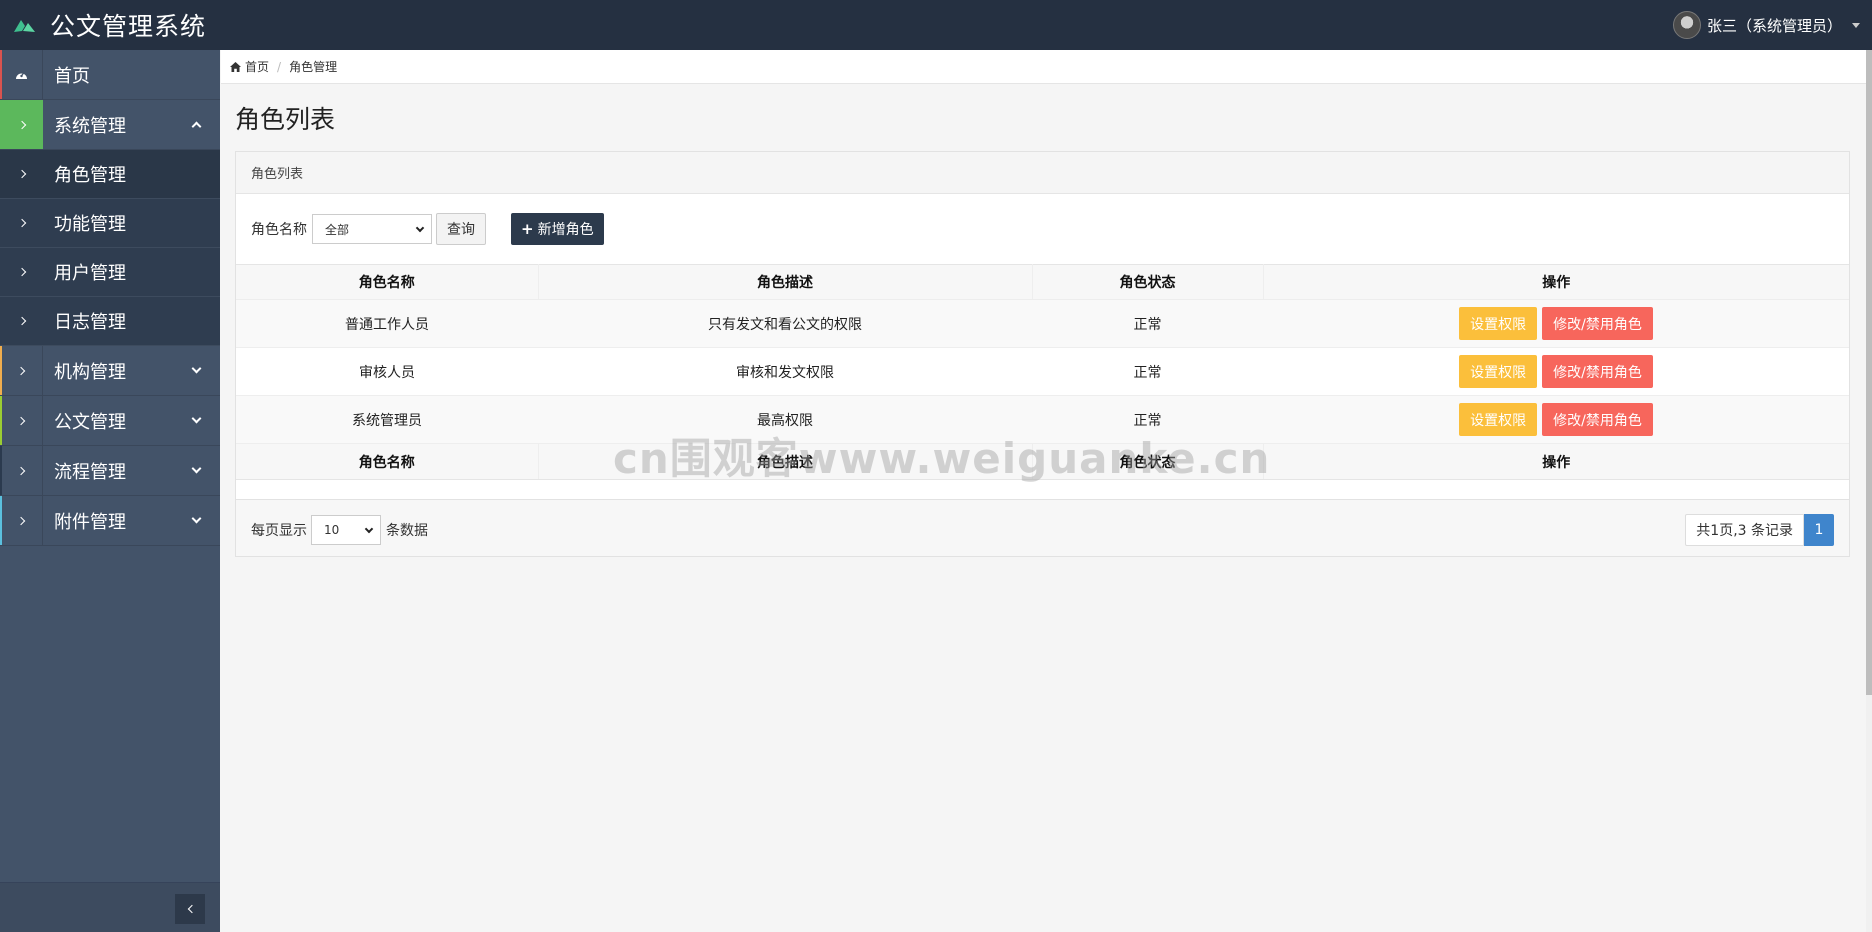 Image resolution: width=1872 pixels, height=932 pixels. What do you see at coordinates (21, 74) in the screenshot?
I see `dashboard-icon` at bounding box center [21, 74].